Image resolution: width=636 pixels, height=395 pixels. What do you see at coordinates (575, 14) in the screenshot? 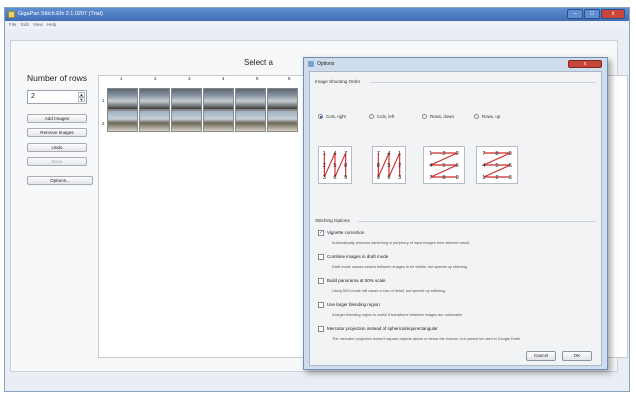
I see `minimize-button: –` at bounding box center [575, 14].